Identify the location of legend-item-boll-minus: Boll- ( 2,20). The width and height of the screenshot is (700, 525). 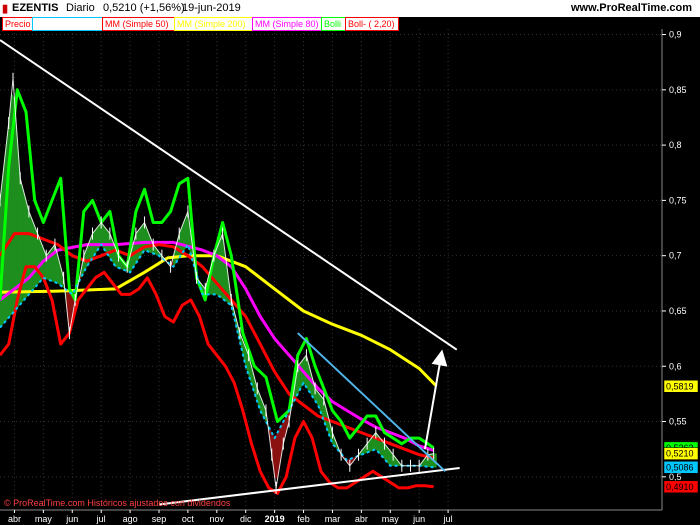
(372, 24).